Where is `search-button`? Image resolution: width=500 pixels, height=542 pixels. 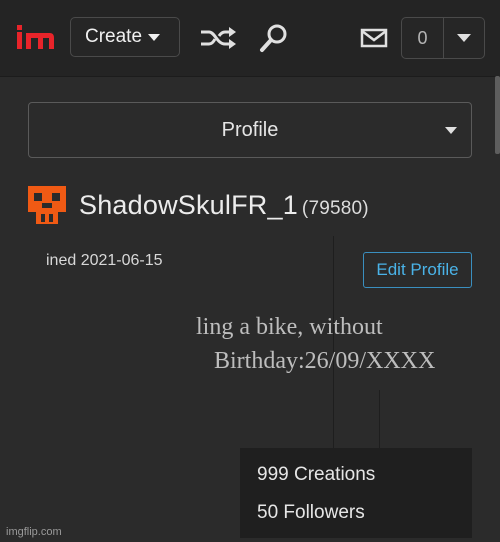 search-button is located at coordinates (274, 38).